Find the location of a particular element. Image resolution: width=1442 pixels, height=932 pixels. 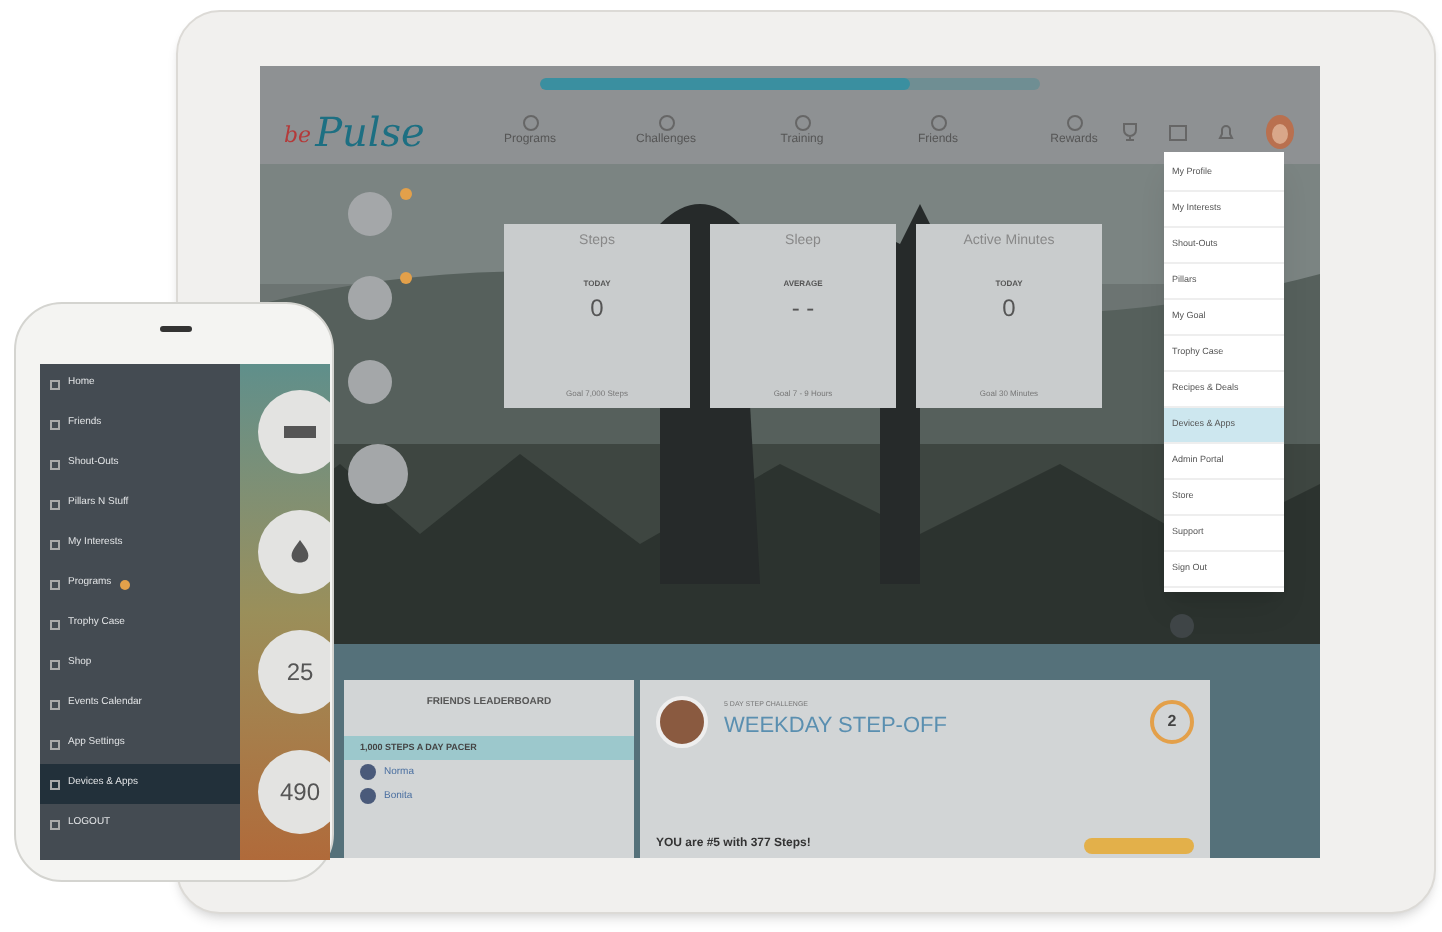

speaker-icon is located at coordinates (176, 329).